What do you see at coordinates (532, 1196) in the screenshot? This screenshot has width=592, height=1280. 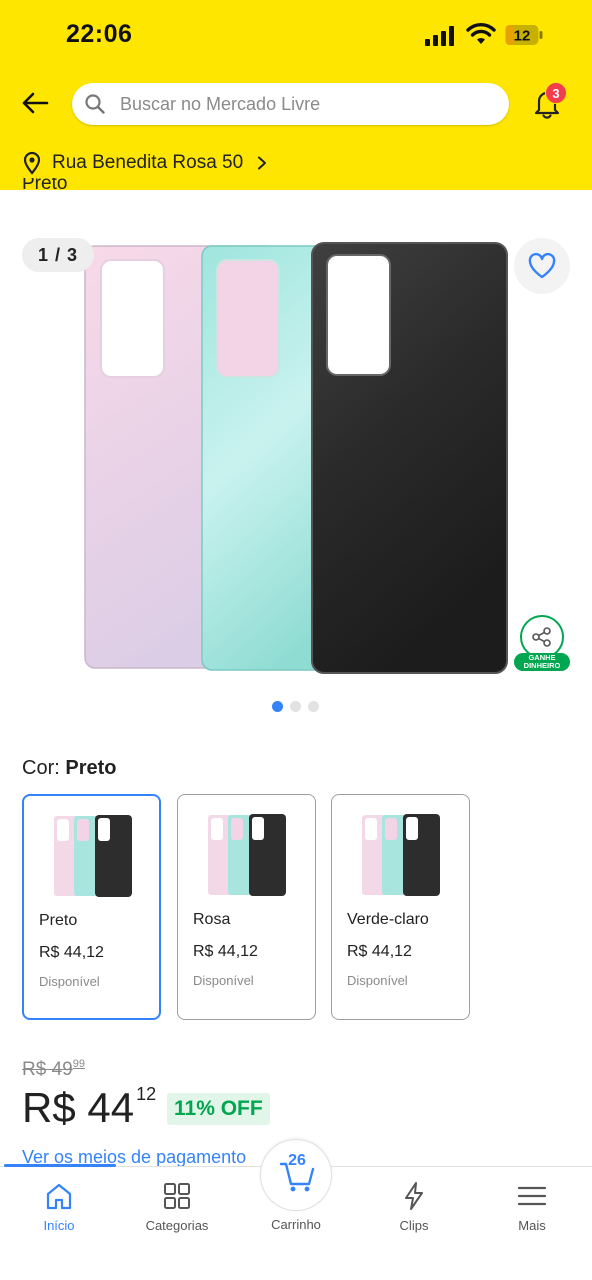 I see `menu-icon` at bounding box center [532, 1196].